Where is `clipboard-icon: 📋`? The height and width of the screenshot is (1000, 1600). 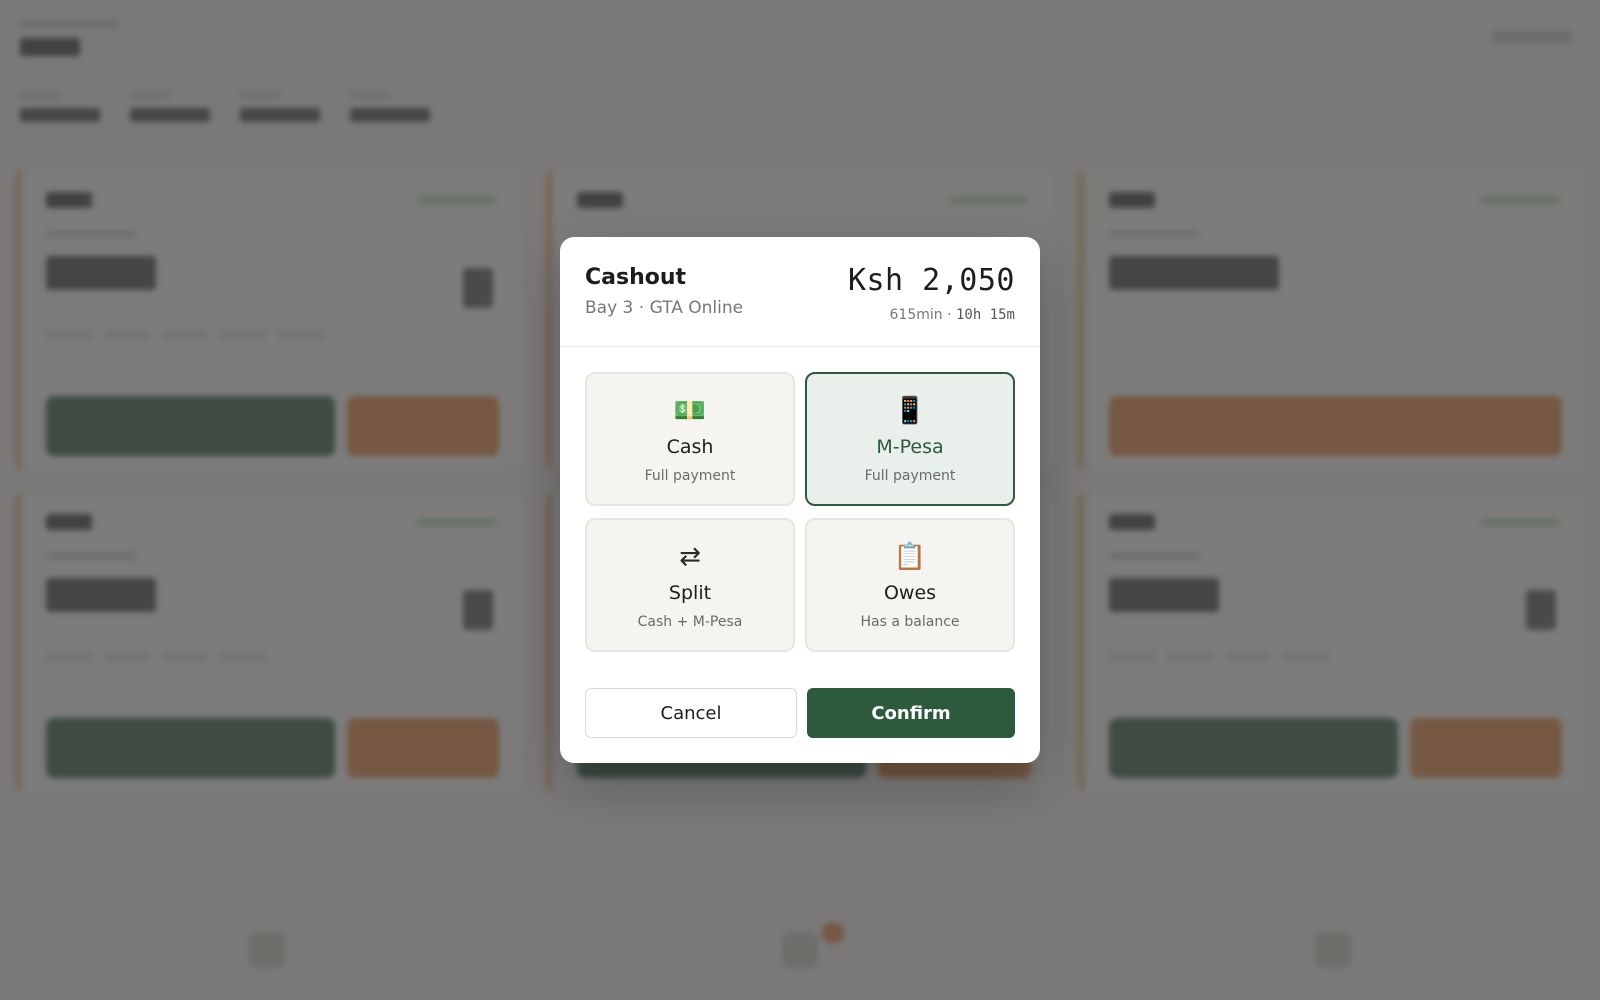 clipboard-icon: 📋 is located at coordinates (910, 557).